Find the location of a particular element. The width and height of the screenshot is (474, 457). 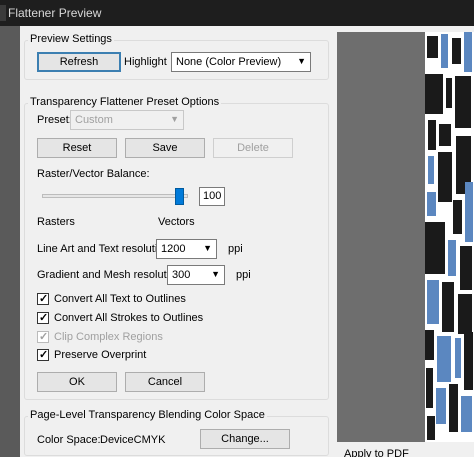

line-art-unit: ppi is located at coordinates (235, 249).